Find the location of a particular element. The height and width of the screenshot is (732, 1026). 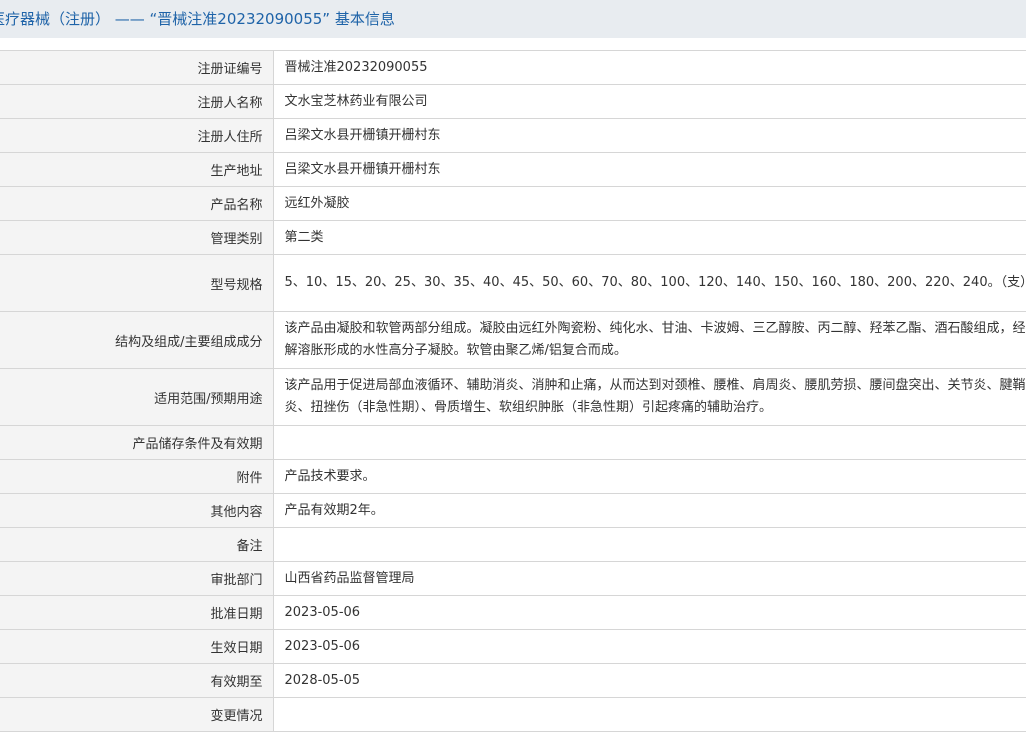

approval-date-value: 2023-05-06 is located at coordinates (322, 612).